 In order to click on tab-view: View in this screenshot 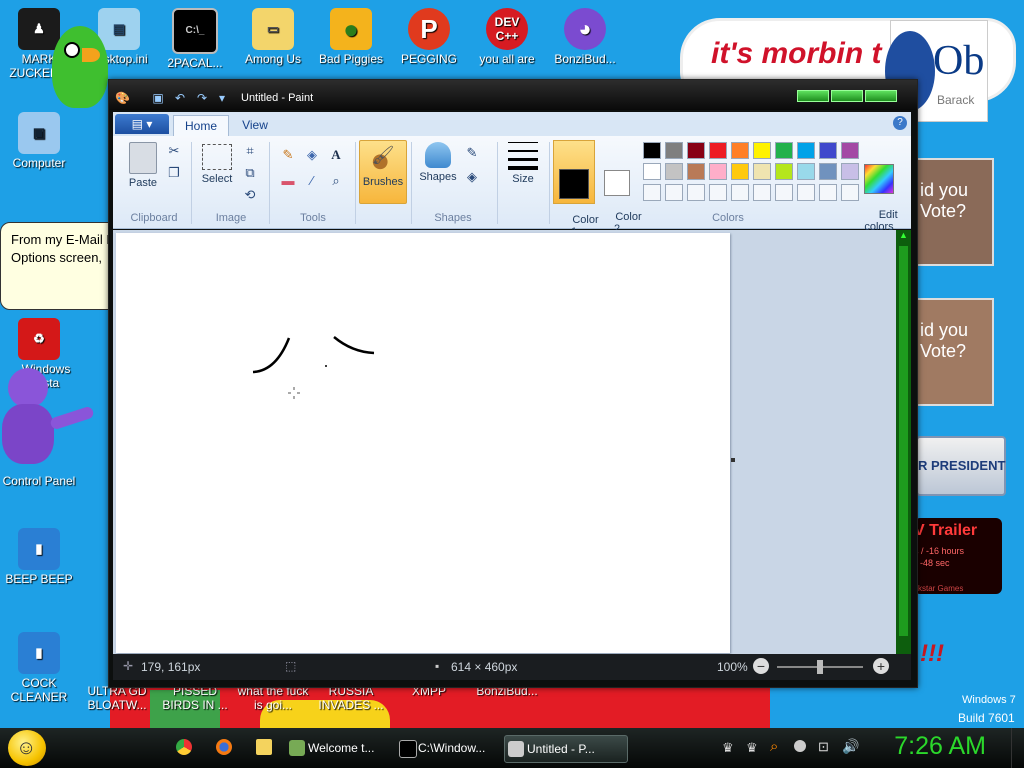, I will do `click(255, 125)`.